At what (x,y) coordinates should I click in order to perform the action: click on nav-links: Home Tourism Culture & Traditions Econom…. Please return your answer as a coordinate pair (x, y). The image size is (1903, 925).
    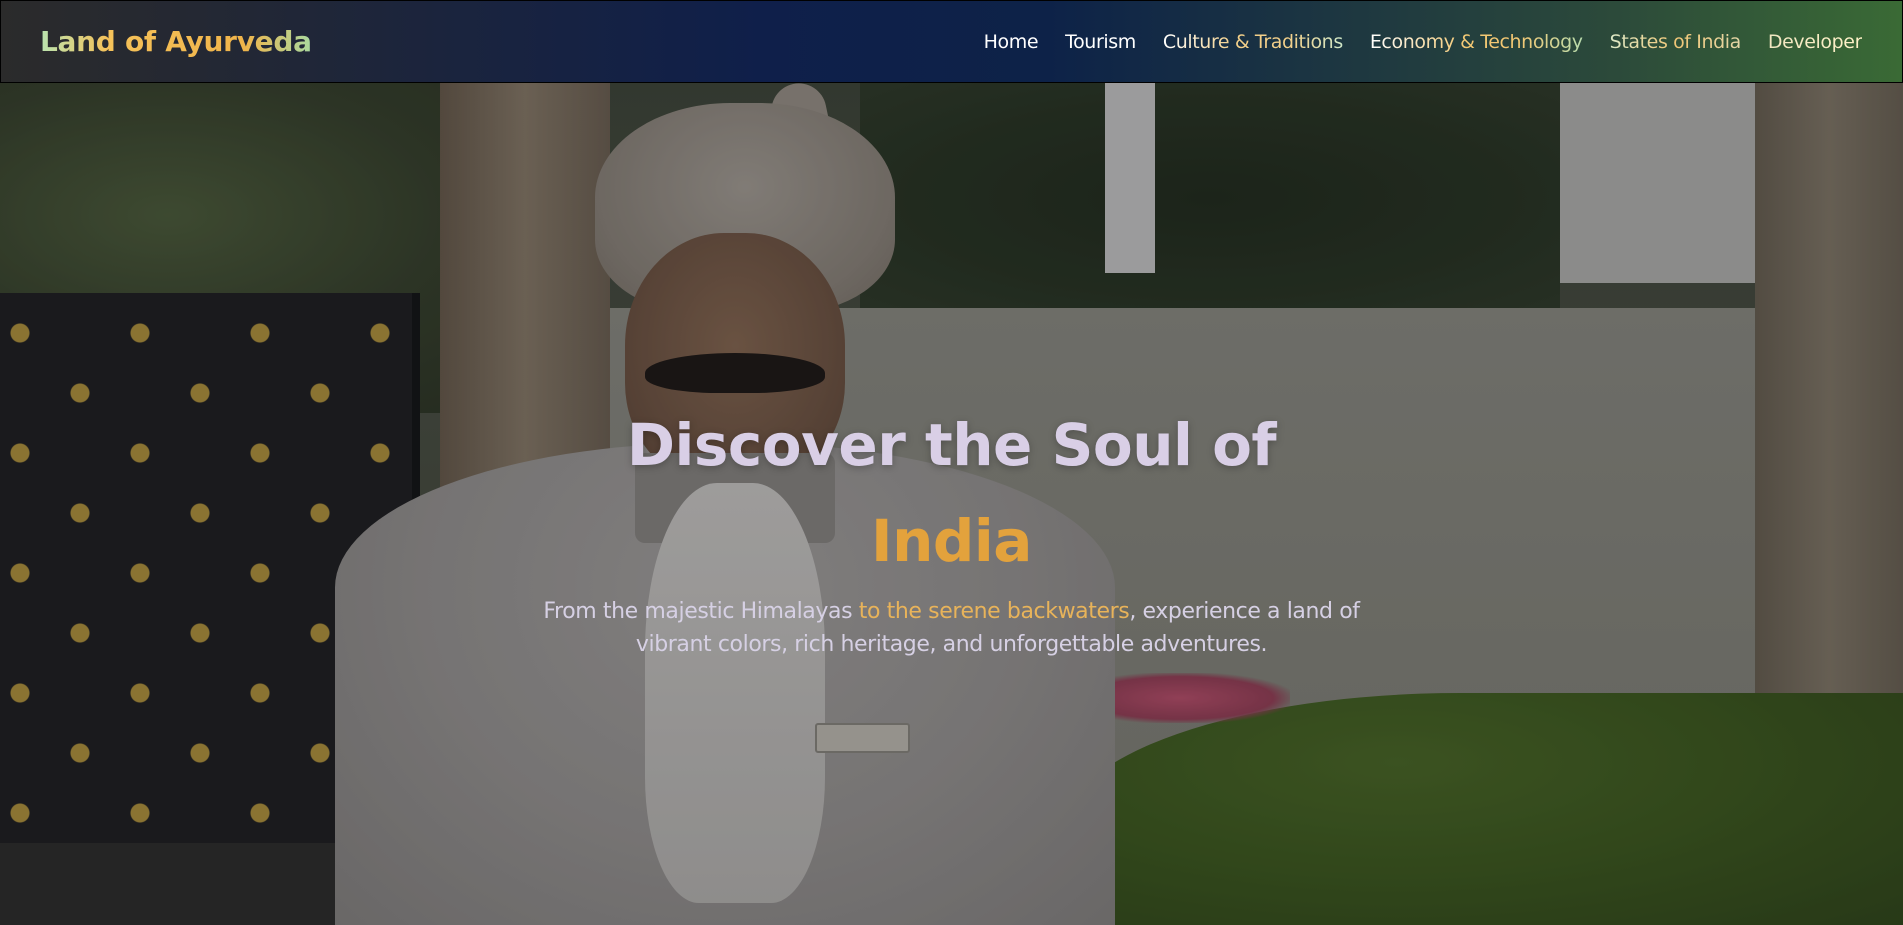
    Looking at the image, I should click on (1410, 42).